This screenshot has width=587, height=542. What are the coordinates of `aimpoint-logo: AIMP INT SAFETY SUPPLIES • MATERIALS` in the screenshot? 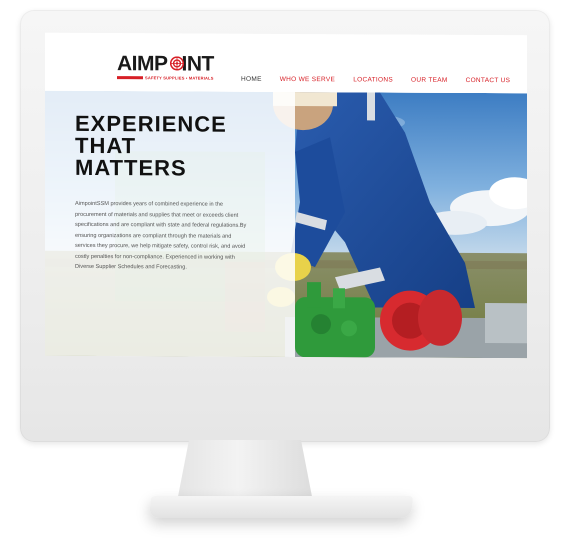 It's located at (172, 68).